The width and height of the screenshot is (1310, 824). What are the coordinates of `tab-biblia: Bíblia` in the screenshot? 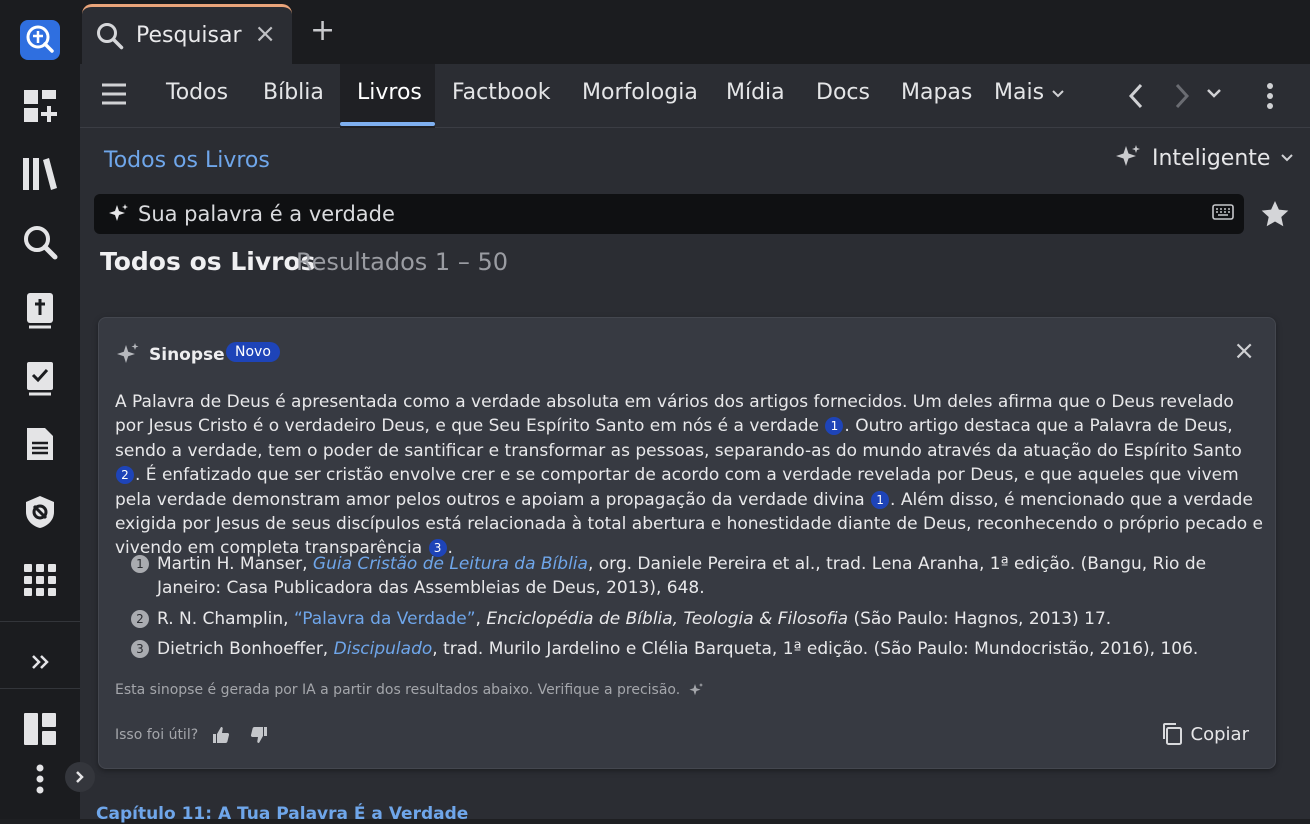 It's located at (293, 92).